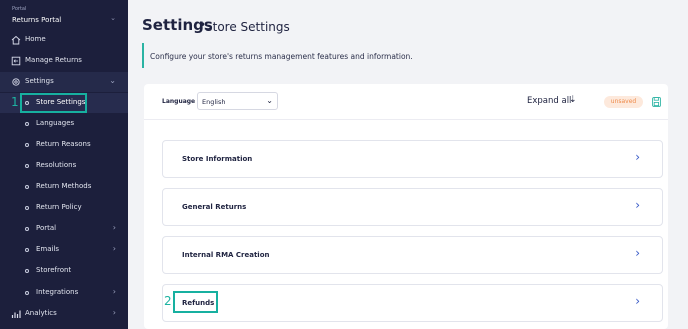 This screenshot has height=329, width=688. Describe the element at coordinates (179, 101) in the screenshot. I see `language-label: Language` at that location.